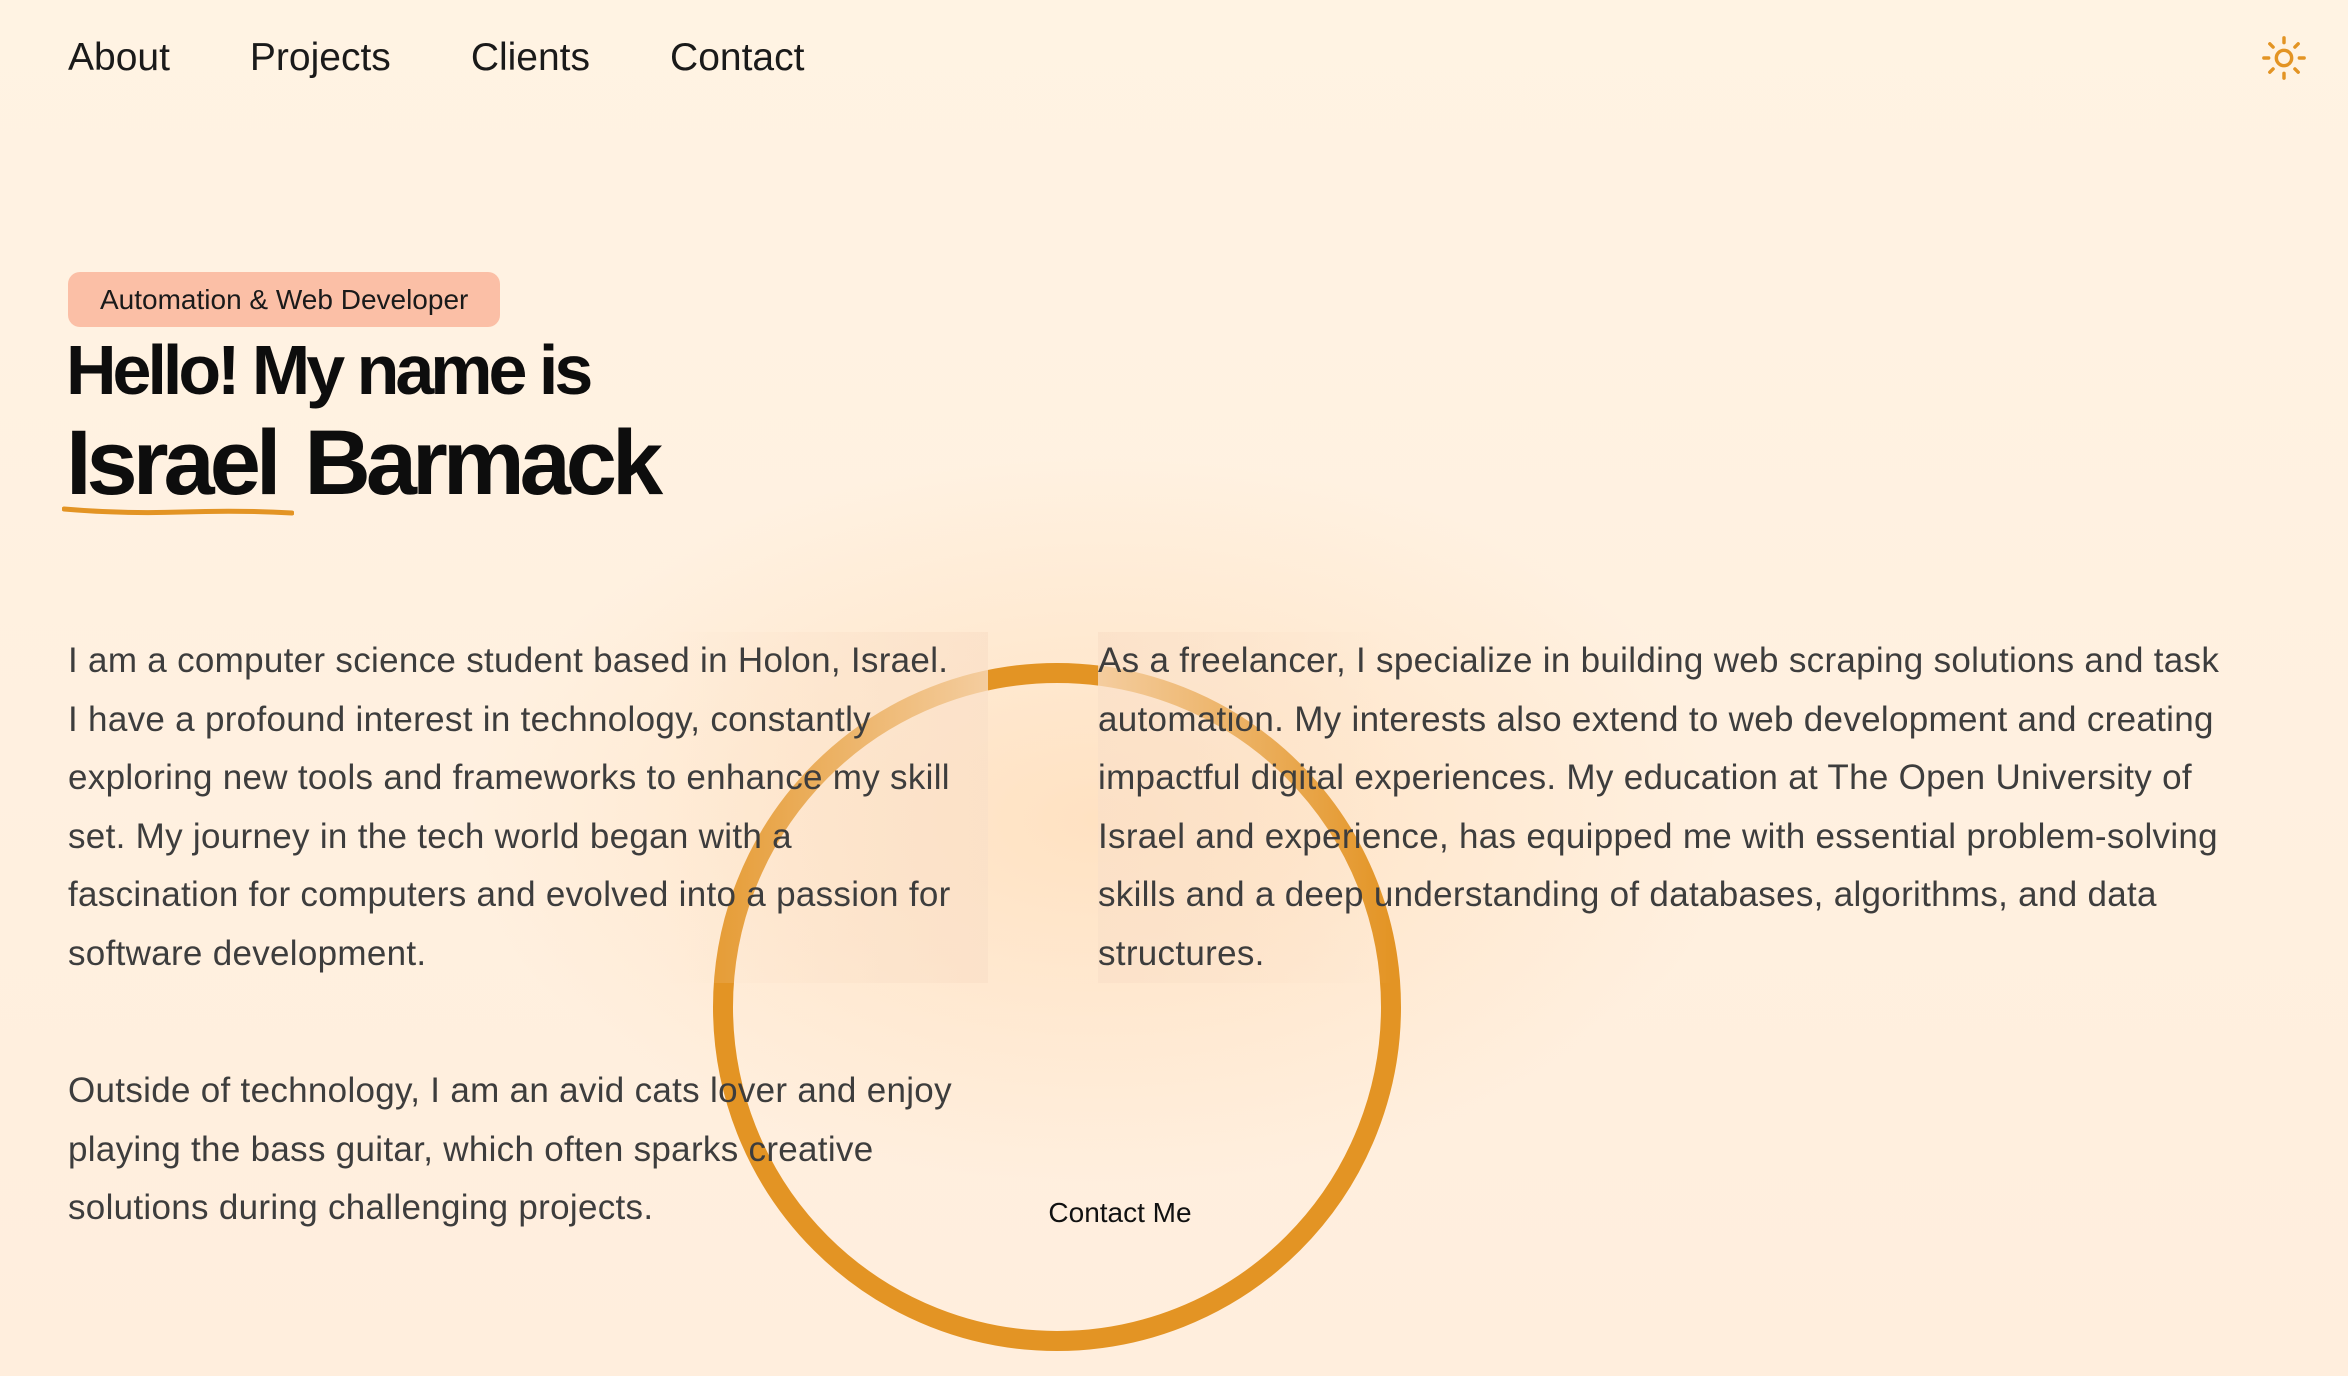 This screenshot has height=1376, width=2348. What do you see at coordinates (173, 463) in the screenshot?
I see `first-name: Israel` at bounding box center [173, 463].